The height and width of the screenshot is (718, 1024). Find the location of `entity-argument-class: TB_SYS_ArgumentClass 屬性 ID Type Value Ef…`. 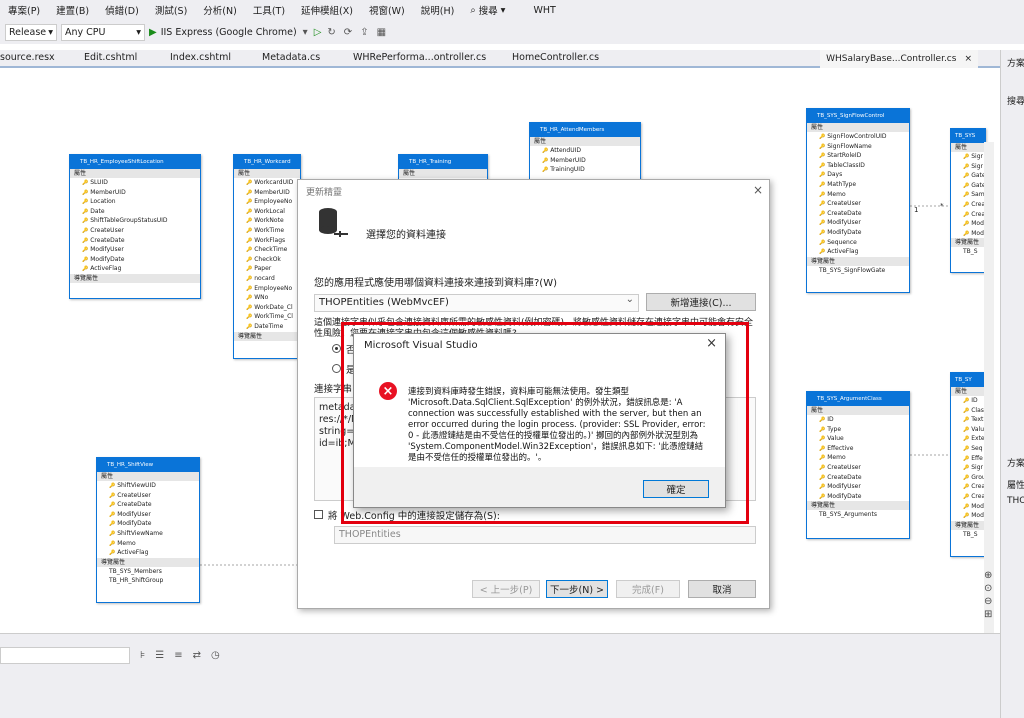

entity-argument-class: TB_SYS_ArgumentClass 屬性 ID Type Value Ef… is located at coordinates (858, 465).